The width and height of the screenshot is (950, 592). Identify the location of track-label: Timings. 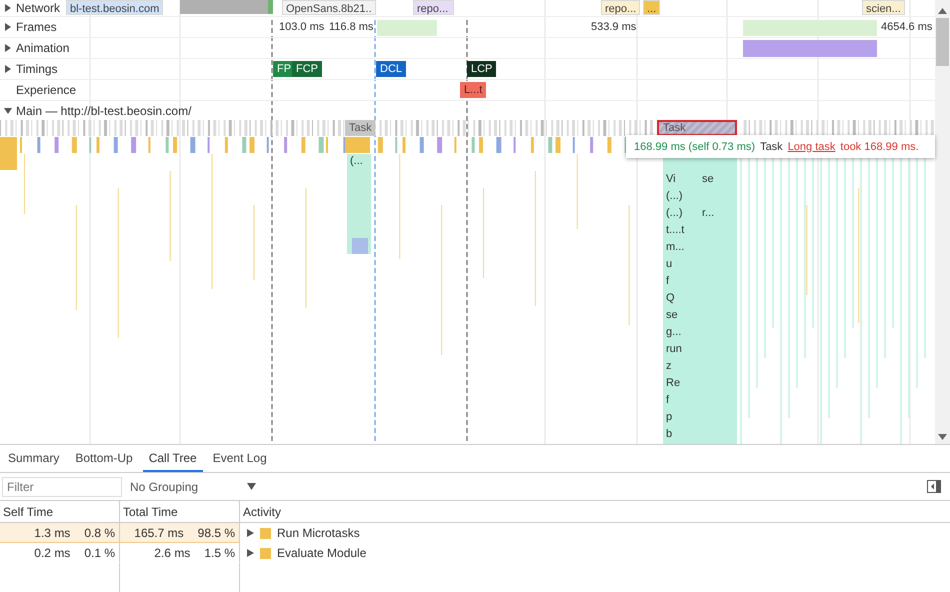
(37, 69).